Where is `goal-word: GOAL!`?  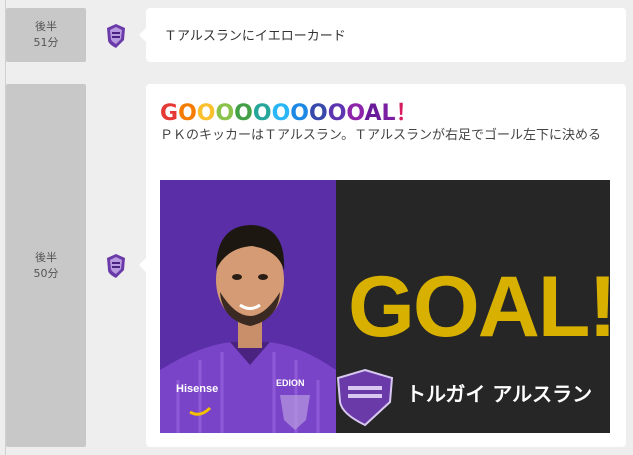
goal-word: GOAL! is located at coordinates (479, 307).